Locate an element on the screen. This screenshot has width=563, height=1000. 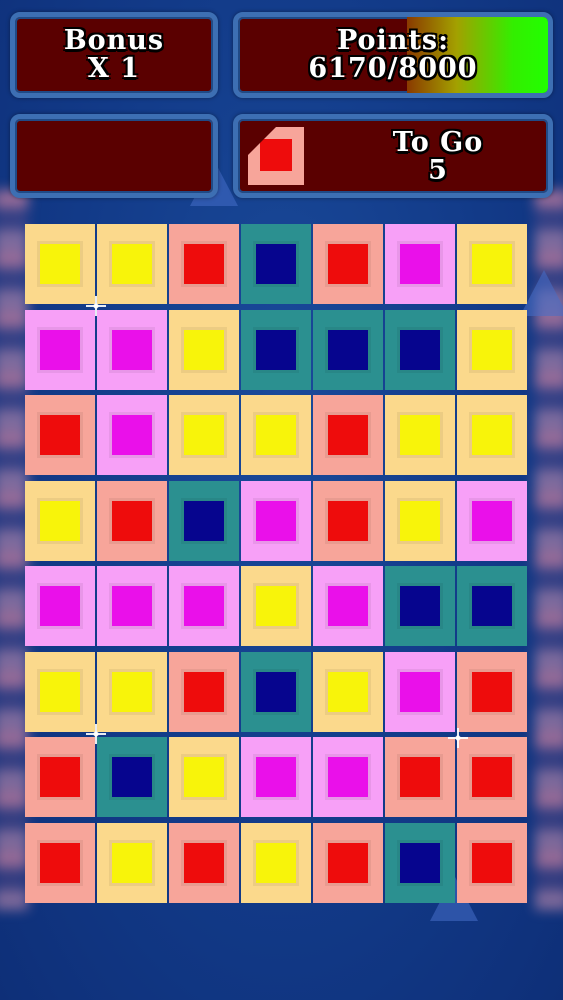
points-value: 6170/8000 is located at coordinates (393, 68).